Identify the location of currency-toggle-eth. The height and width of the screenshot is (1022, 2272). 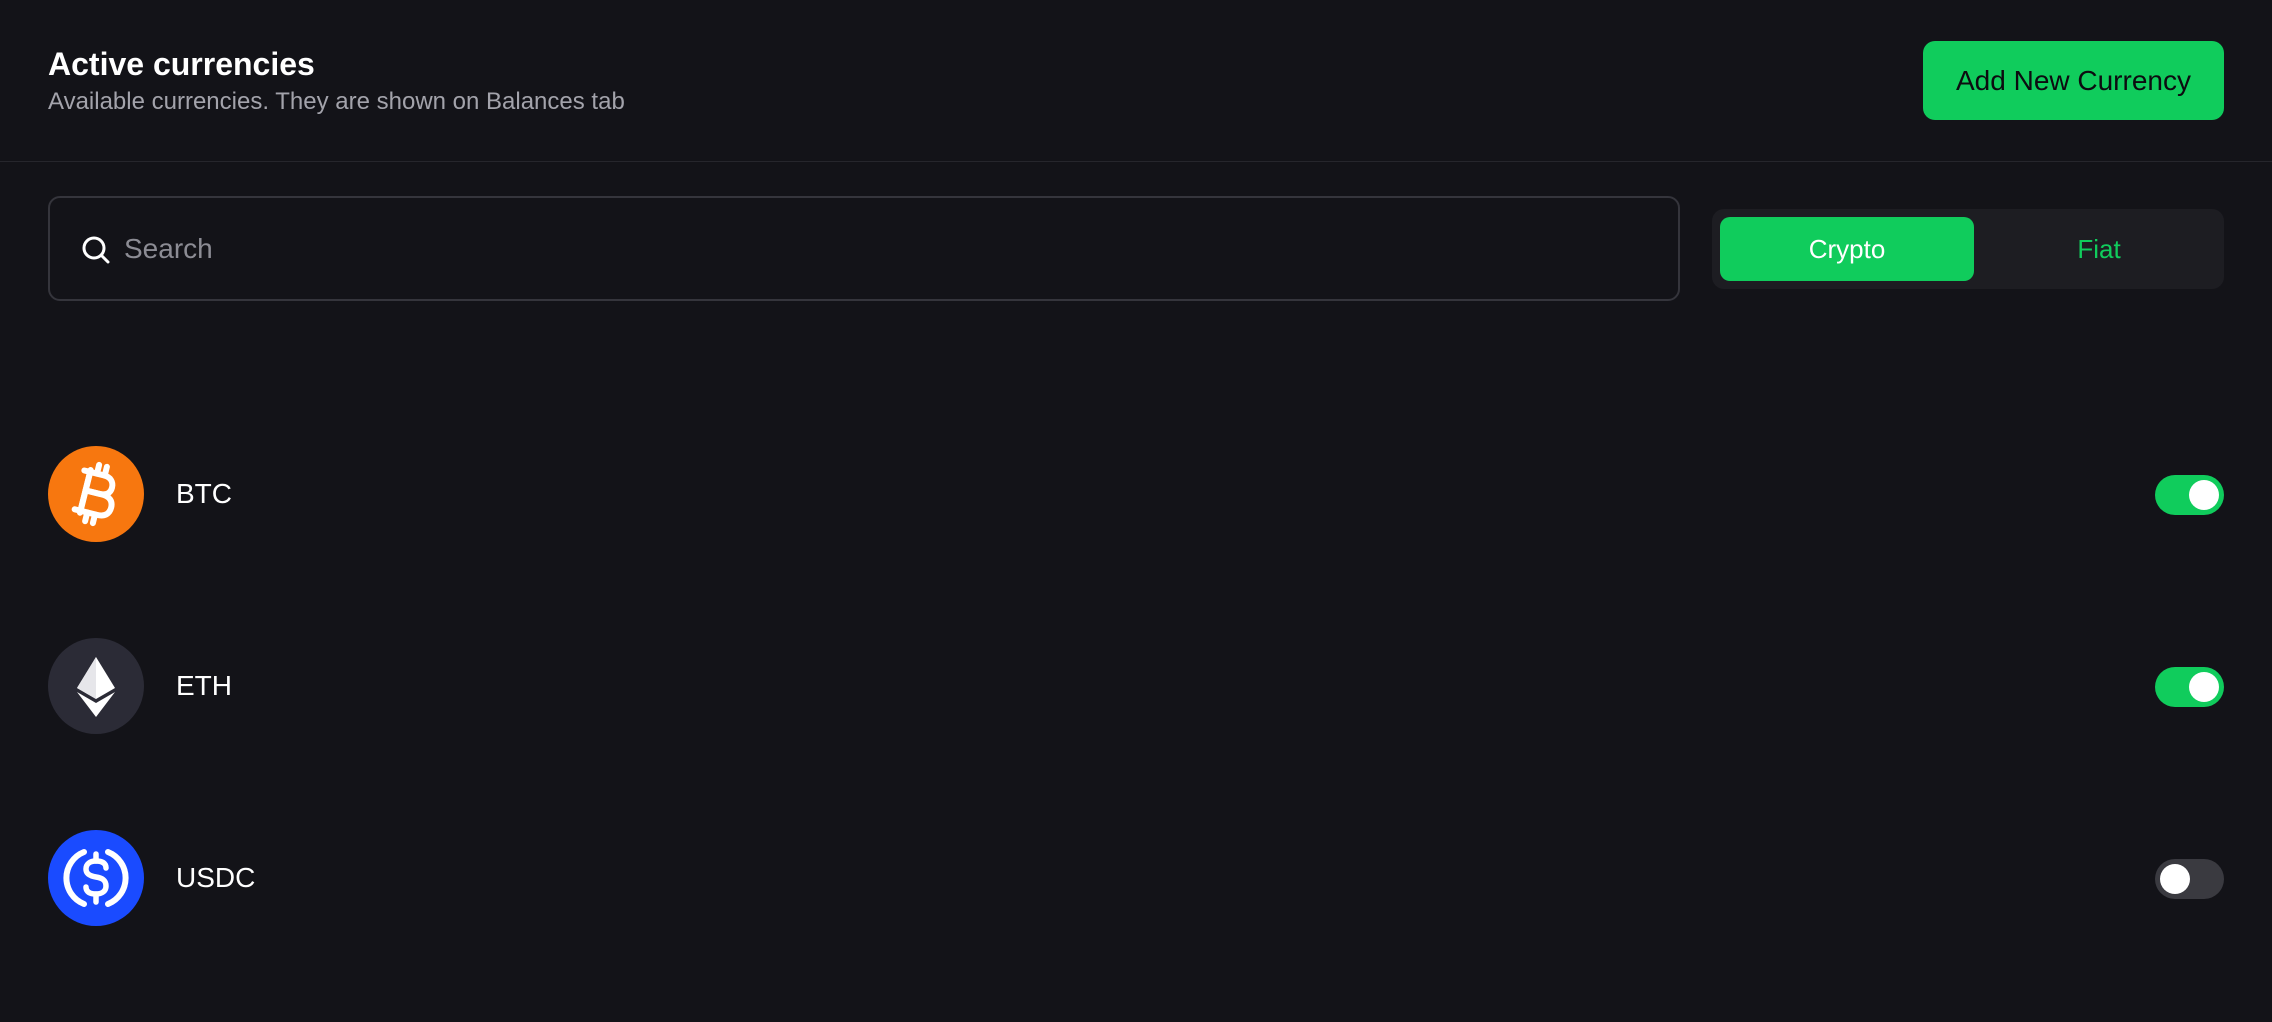
(2189, 687).